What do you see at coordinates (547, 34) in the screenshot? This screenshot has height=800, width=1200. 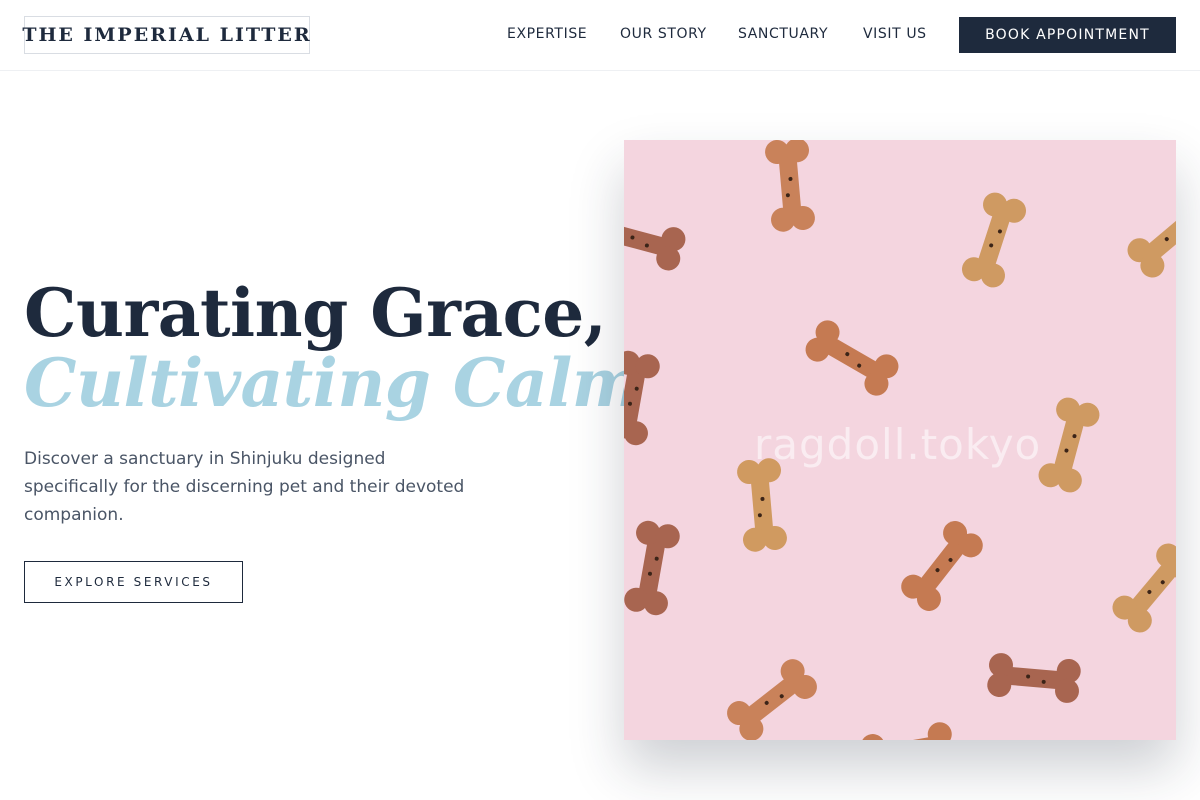 I see `nav-link-expertise: EXPERTISE` at bounding box center [547, 34].